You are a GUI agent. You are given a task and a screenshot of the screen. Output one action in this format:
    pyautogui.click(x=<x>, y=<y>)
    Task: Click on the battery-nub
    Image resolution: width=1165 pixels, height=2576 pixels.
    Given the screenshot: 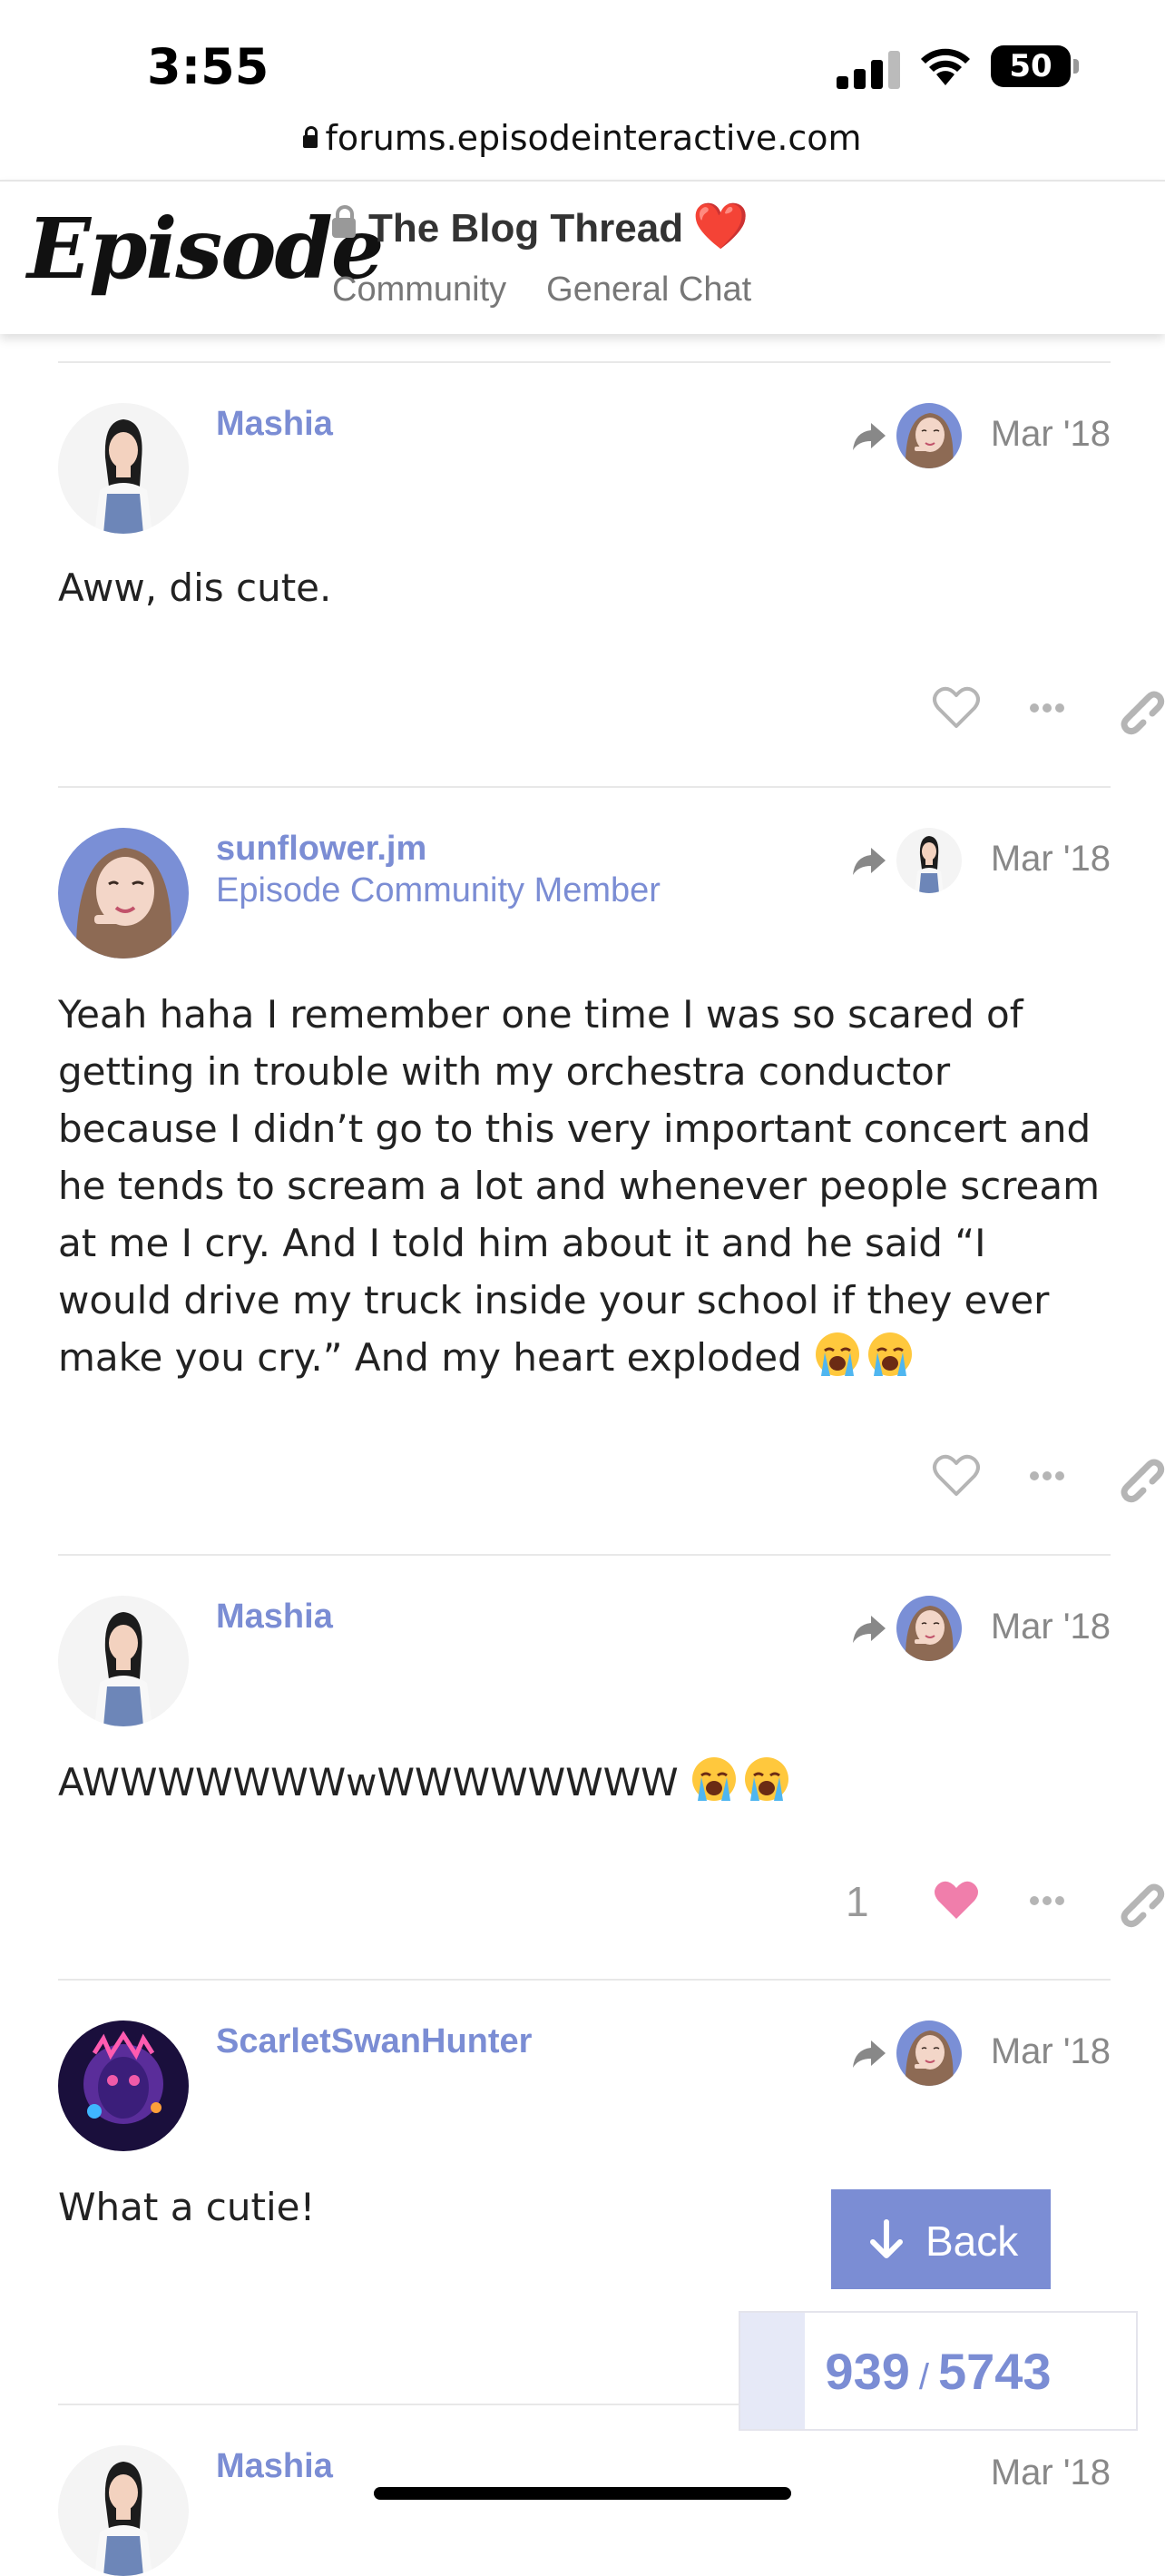 What is the action you would take?
    pyautogui.click(x=1076, y=66)
    